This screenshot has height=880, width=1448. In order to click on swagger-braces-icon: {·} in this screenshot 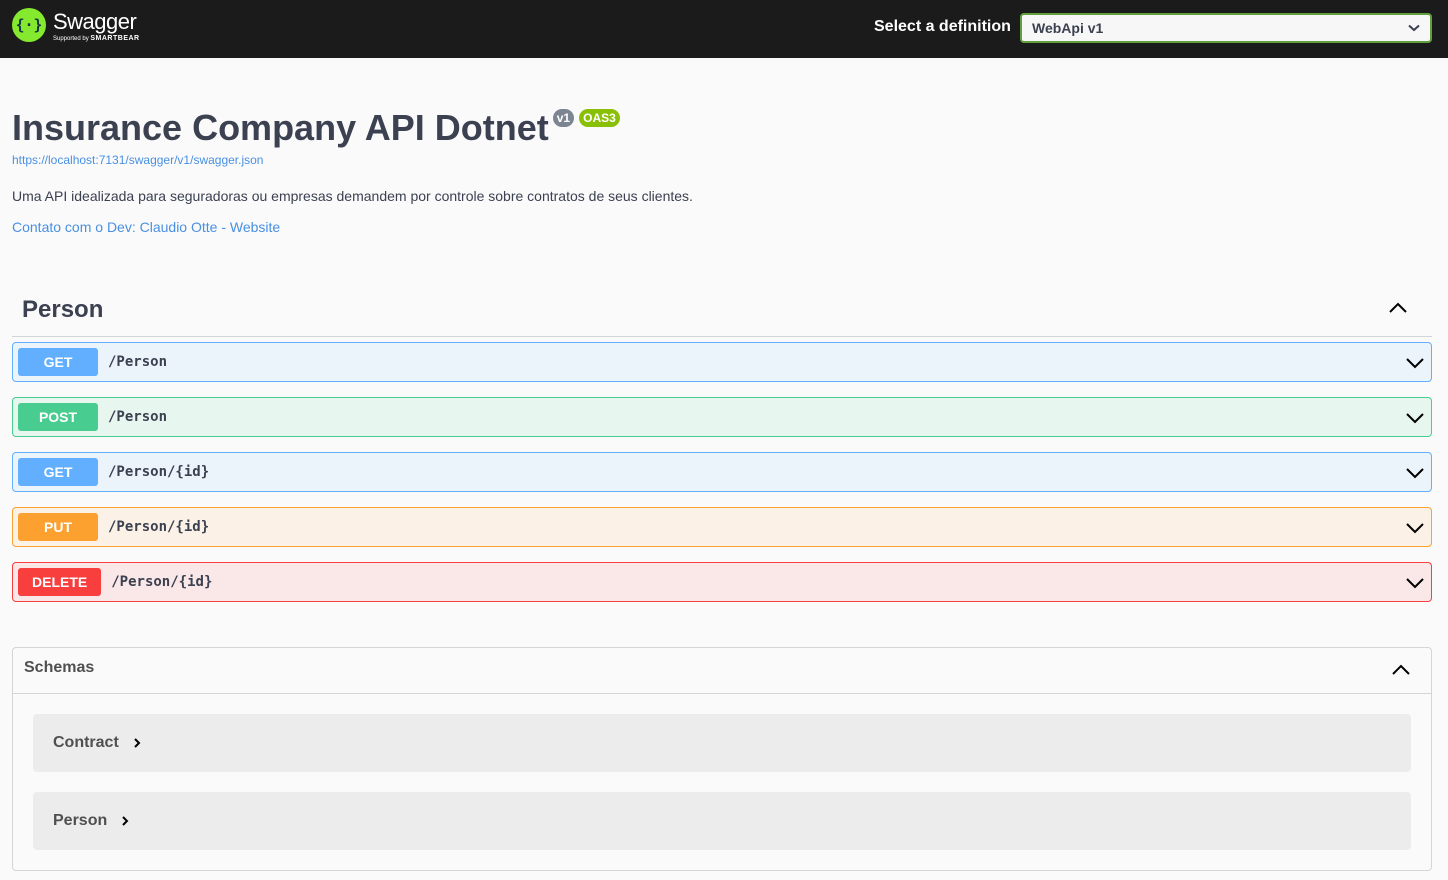, I will do `click(29, 25)`.